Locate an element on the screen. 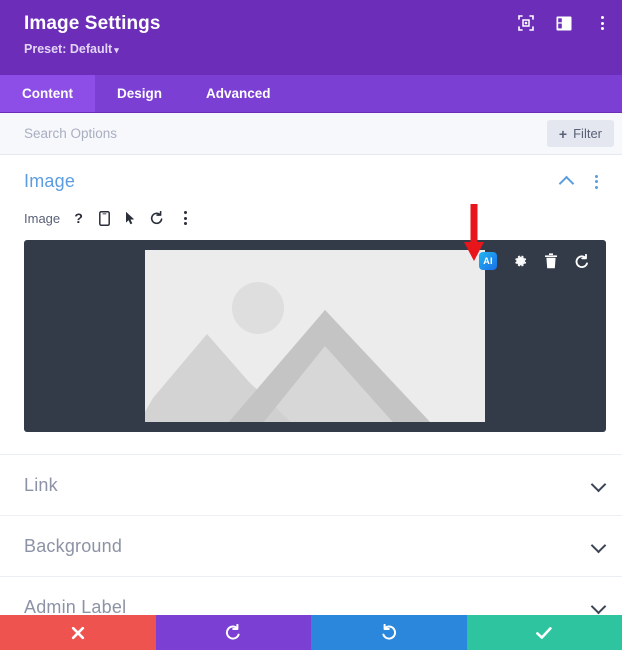 The image size is (622, 650). check-icon is located at coordinates (544, 632).